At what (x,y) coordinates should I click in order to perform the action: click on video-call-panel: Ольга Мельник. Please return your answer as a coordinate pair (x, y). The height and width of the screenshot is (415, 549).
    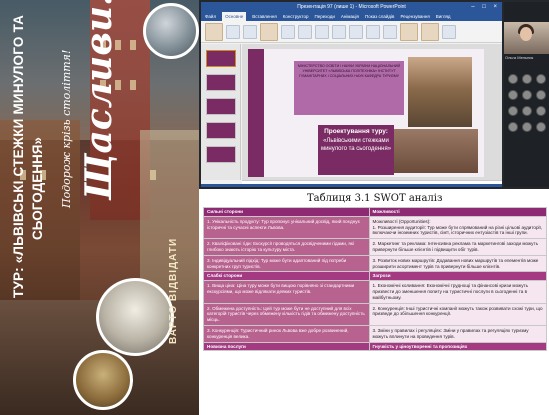
    Looking at the image, I should click on (526, 94).